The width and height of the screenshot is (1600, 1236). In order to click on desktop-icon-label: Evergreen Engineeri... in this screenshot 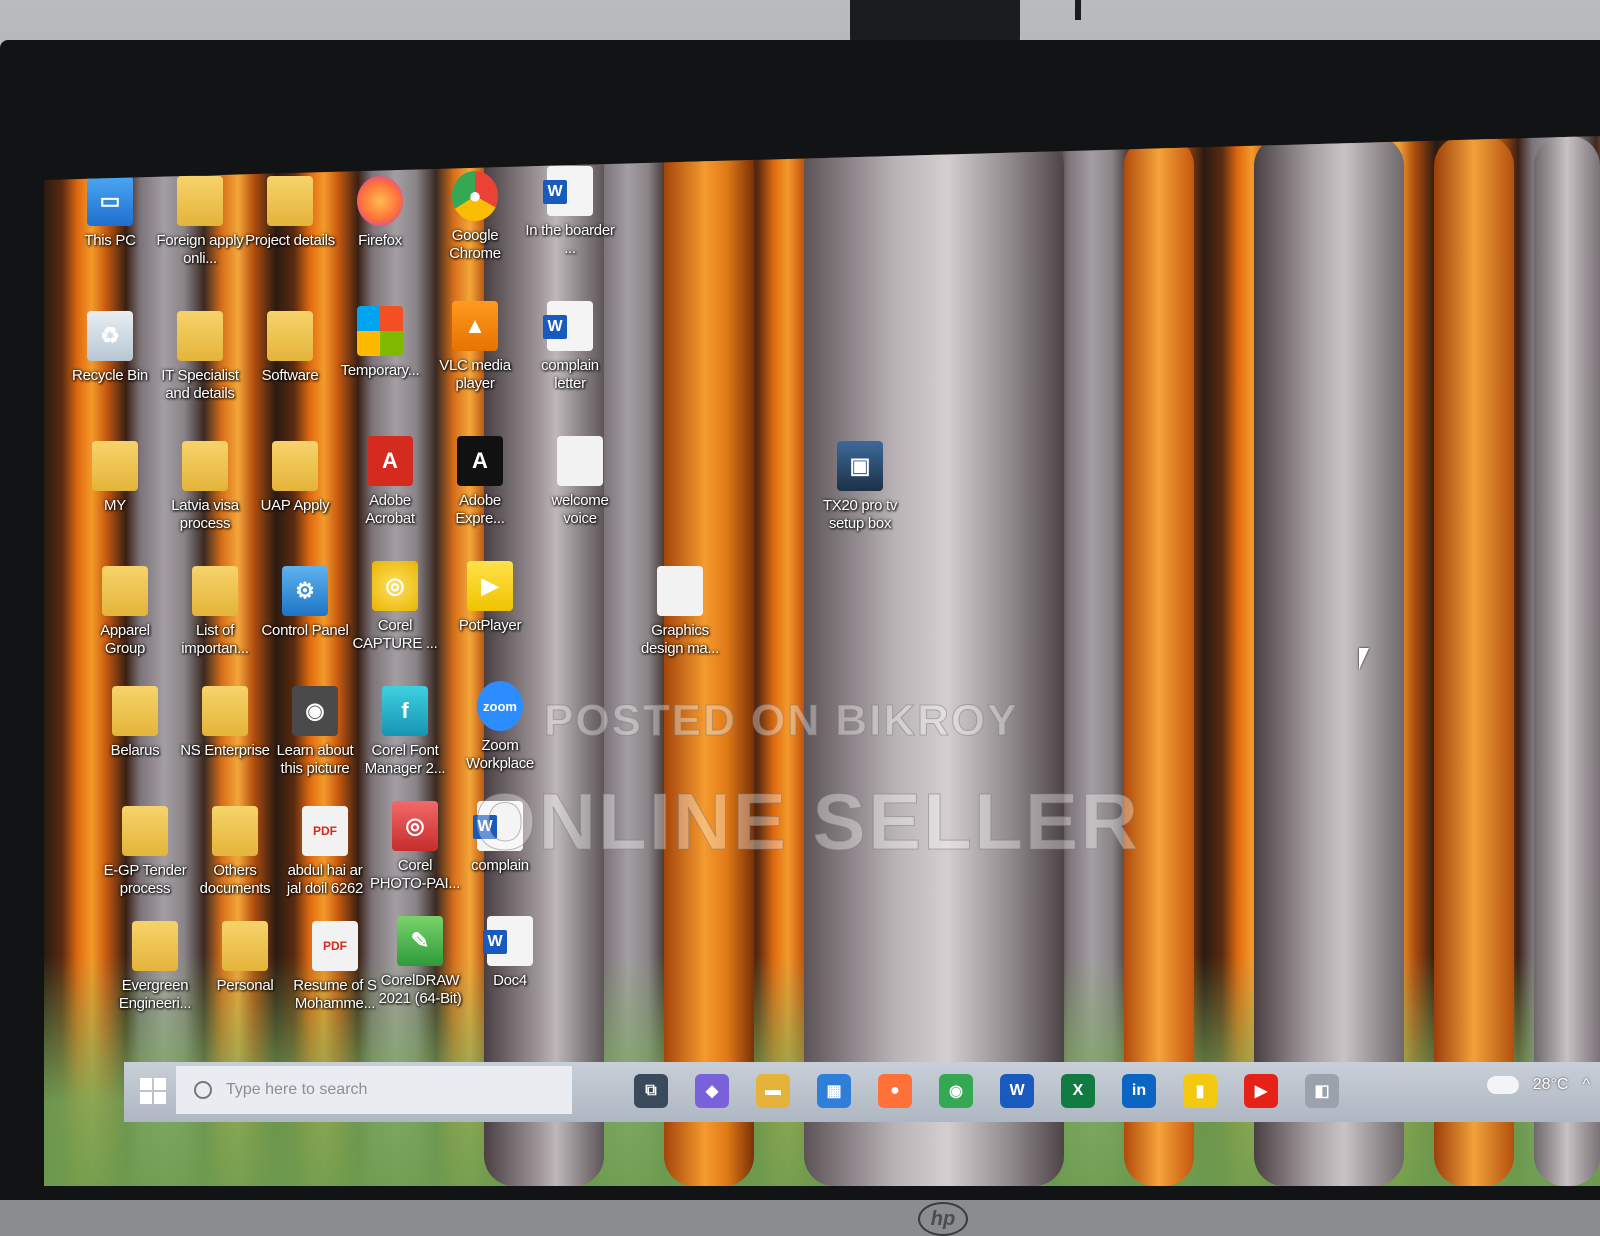, I will do `click(155, 994)`.